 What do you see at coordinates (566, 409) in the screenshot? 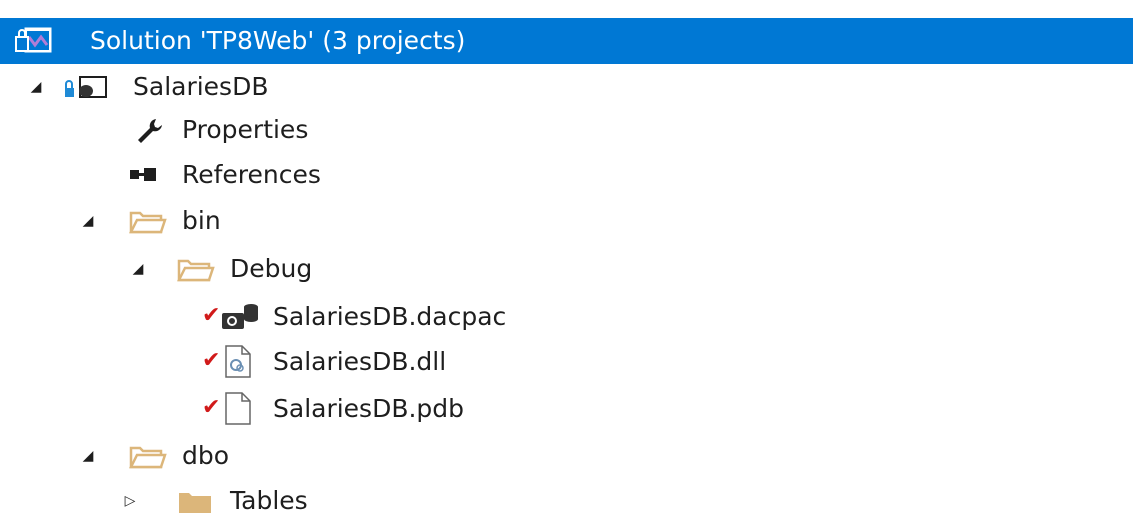
I see `tree-item-file-pdb: ✔ SalariesDB.pdb` at bounding box center [566, 409].